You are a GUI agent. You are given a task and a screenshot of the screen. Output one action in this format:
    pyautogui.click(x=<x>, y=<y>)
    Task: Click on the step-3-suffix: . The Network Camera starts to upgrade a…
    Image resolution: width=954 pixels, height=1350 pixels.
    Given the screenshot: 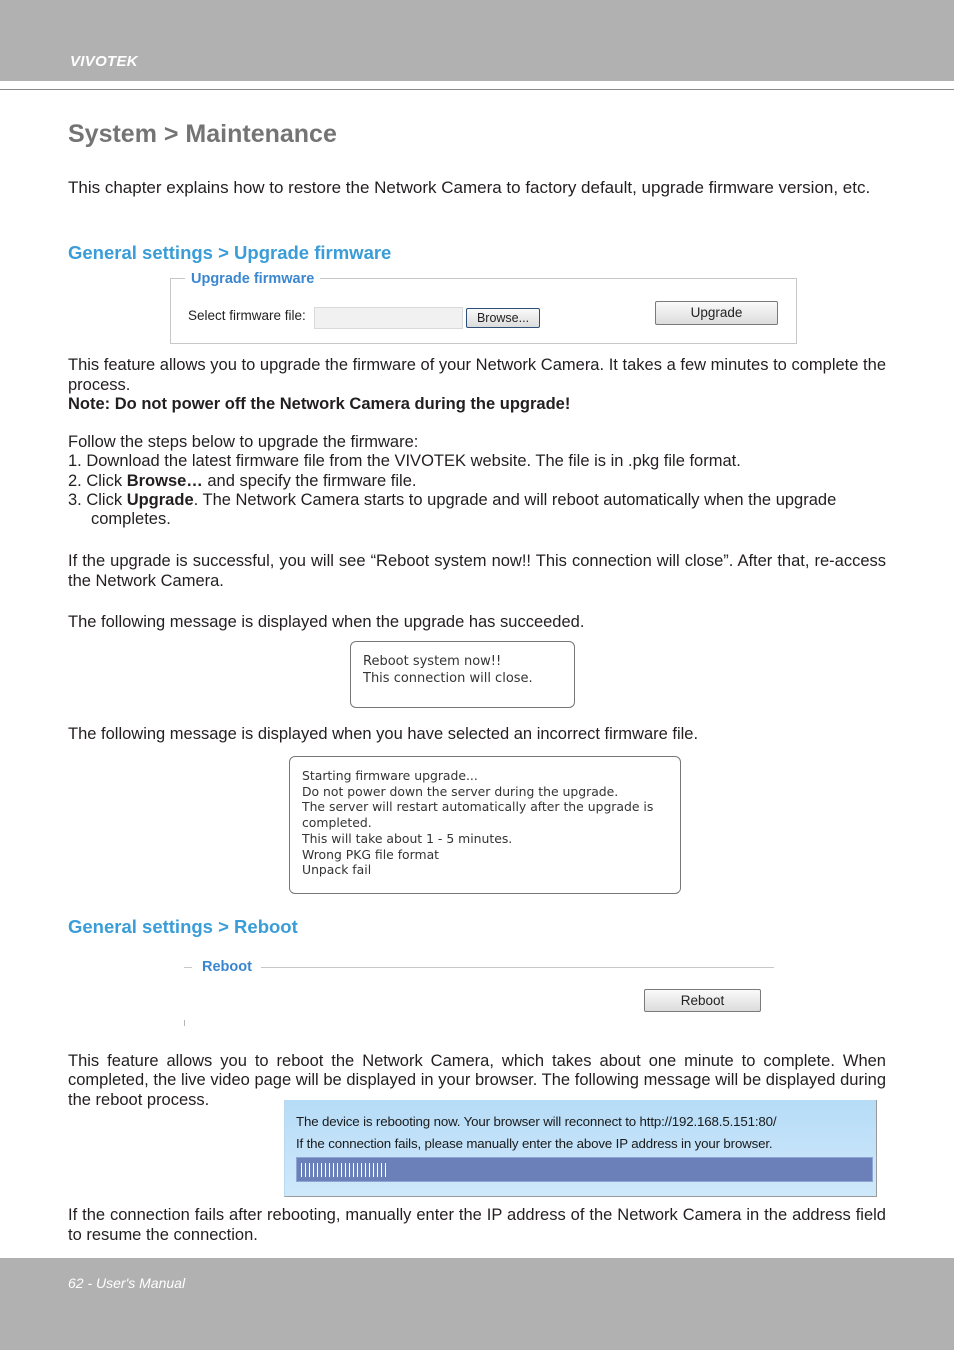 What is the action you would take?
    pyautogui.click(x=515, y=500)
    